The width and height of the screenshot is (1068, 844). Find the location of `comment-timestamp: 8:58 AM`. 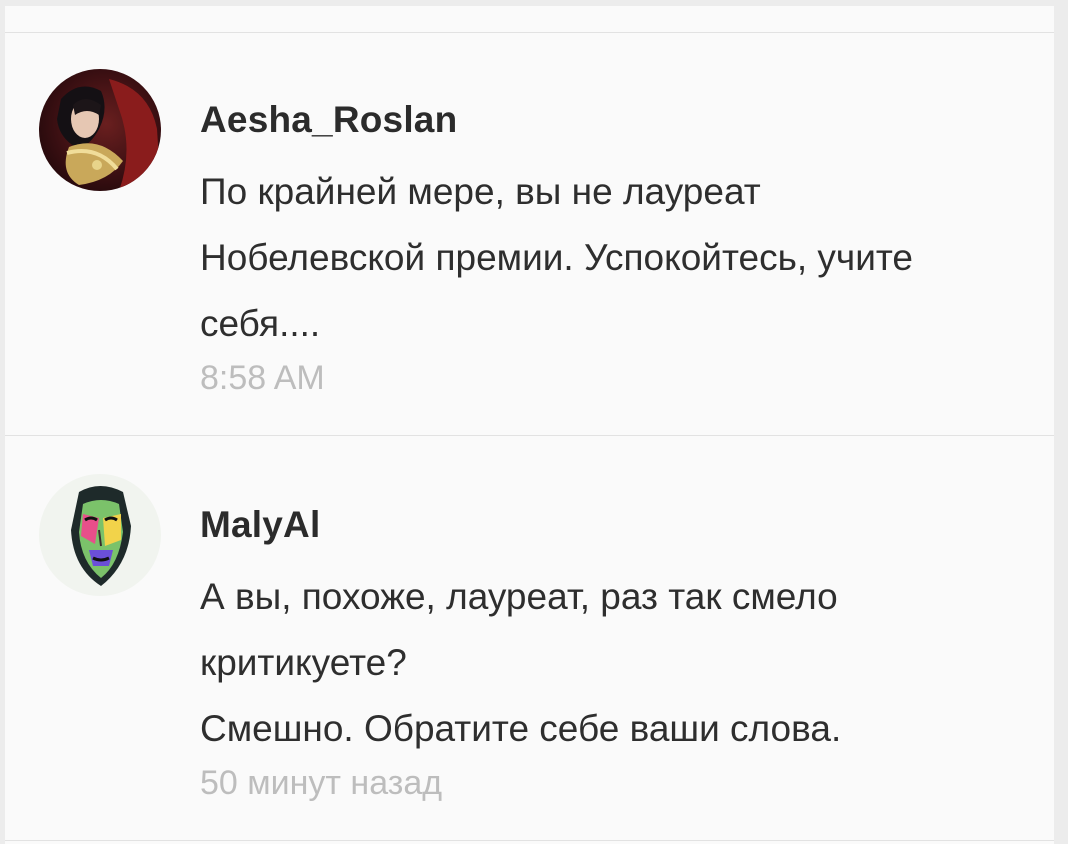

comment-timestamp: 8:58 AM is located at coordinates (262, 378).